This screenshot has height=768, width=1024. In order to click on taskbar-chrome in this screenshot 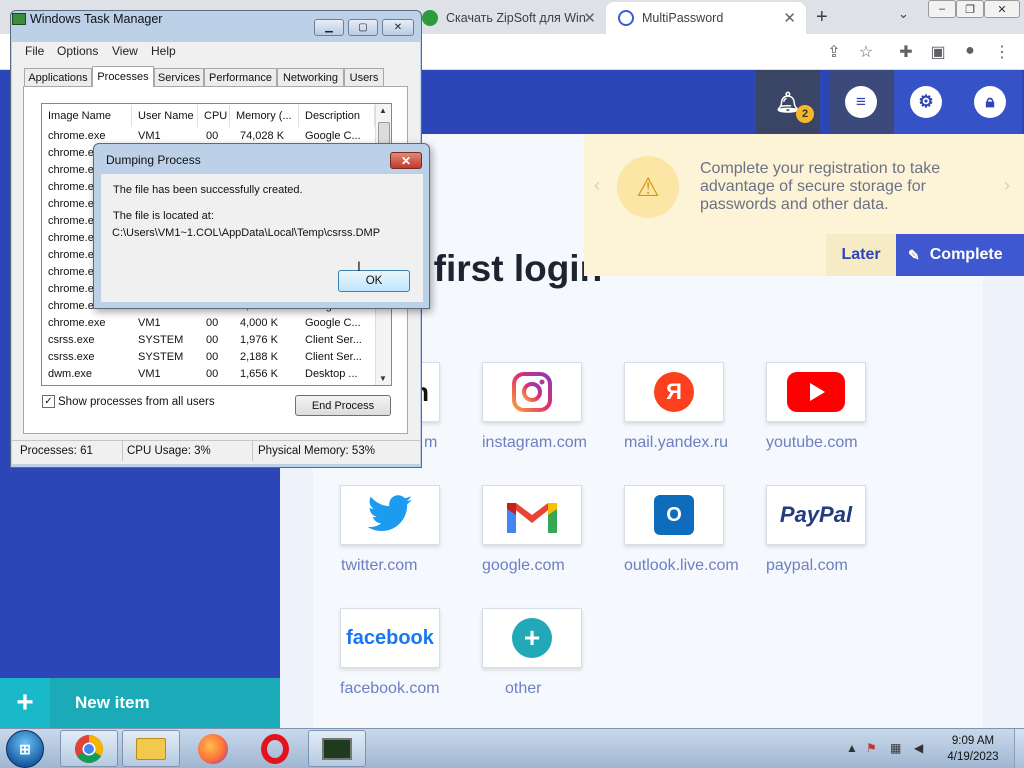, I will do `click(89, 748)`.